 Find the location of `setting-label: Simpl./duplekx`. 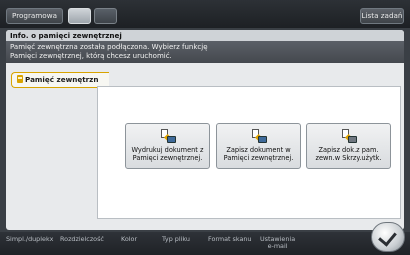

setting-label: Simpl./duplekx is located at coordinates (30, 239).